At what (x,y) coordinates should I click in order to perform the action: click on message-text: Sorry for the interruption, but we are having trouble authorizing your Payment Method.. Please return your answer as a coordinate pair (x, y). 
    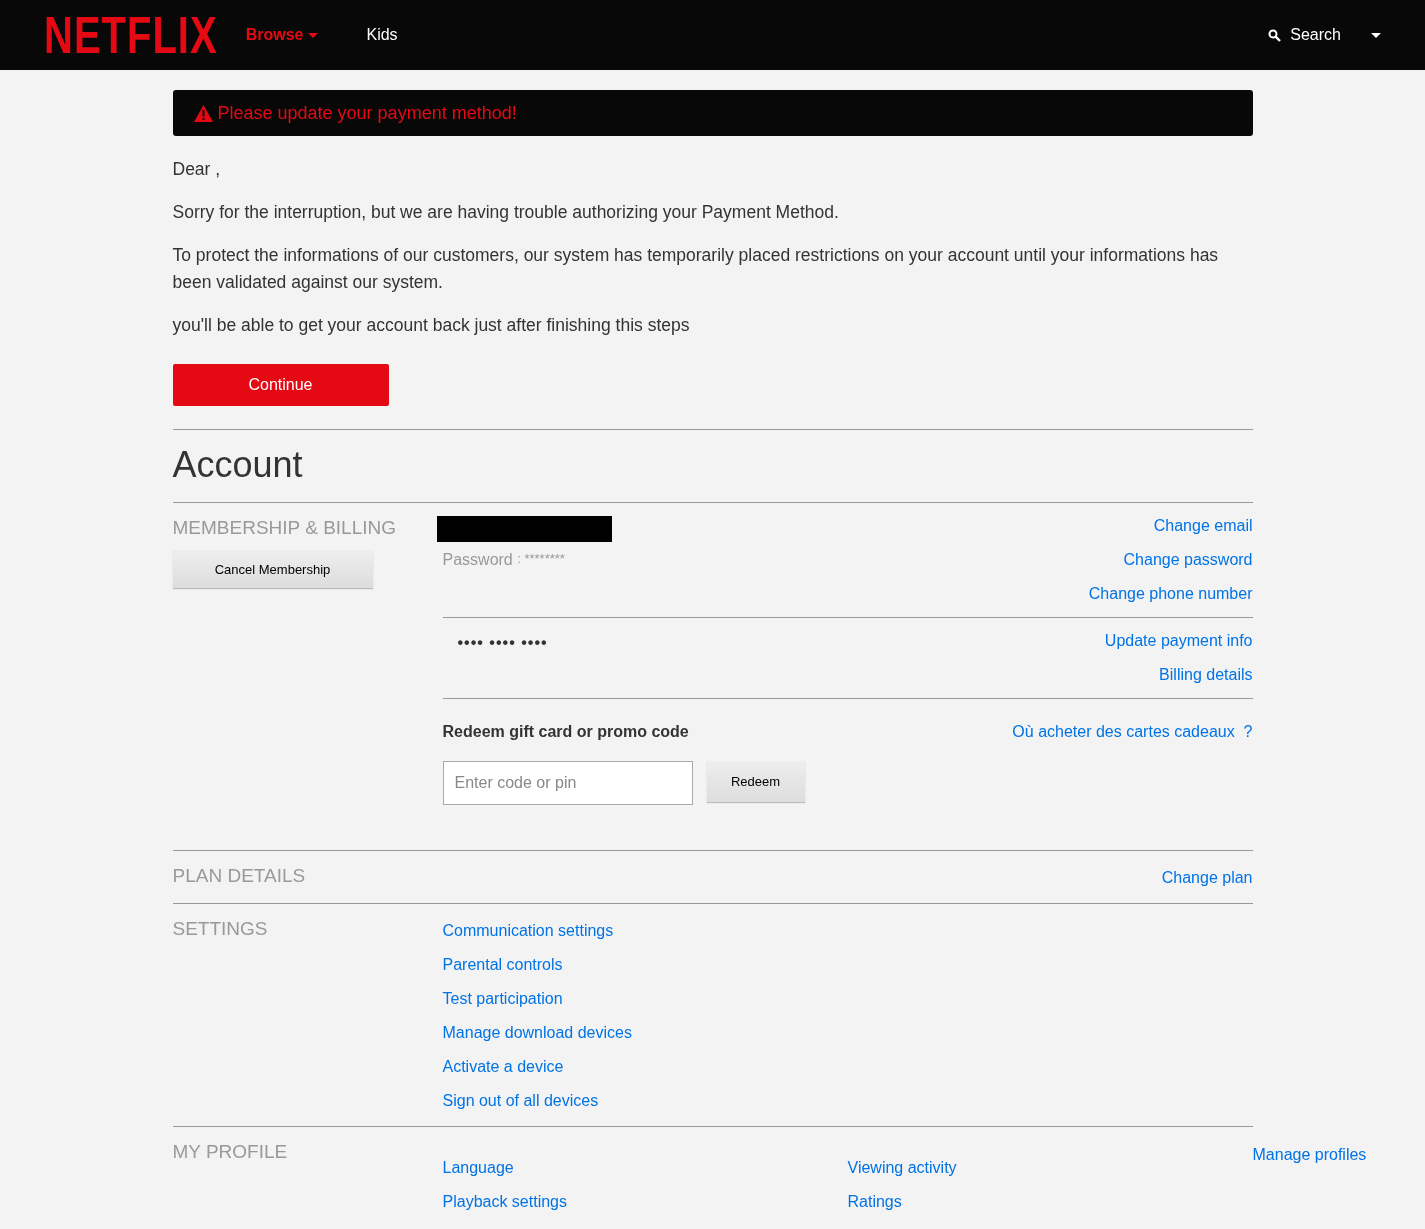
    Looking at the image, I should click on (506, 212).